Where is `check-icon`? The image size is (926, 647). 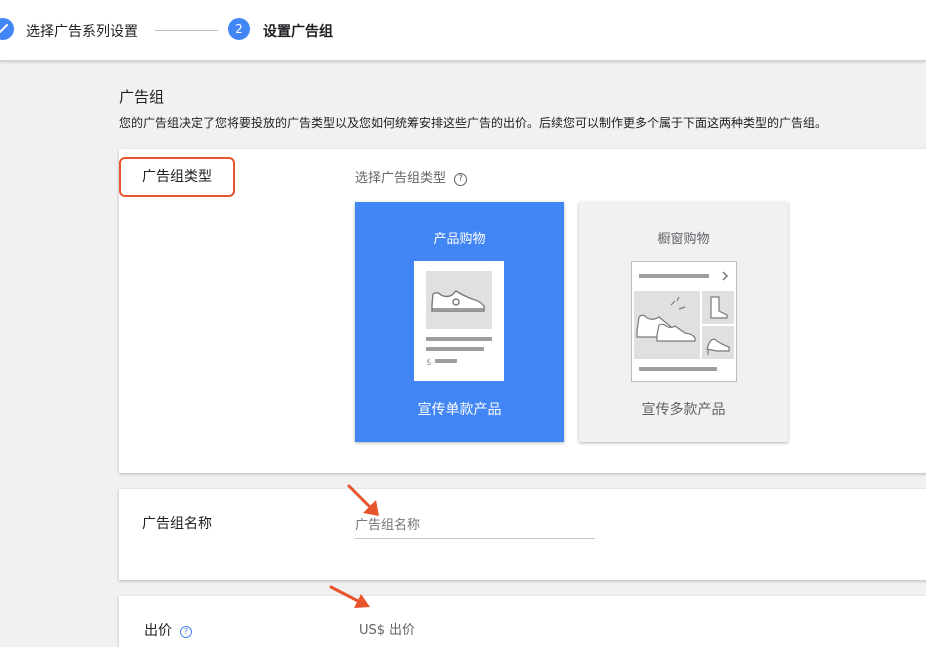 check-icon is located at coordinates (4, 29).